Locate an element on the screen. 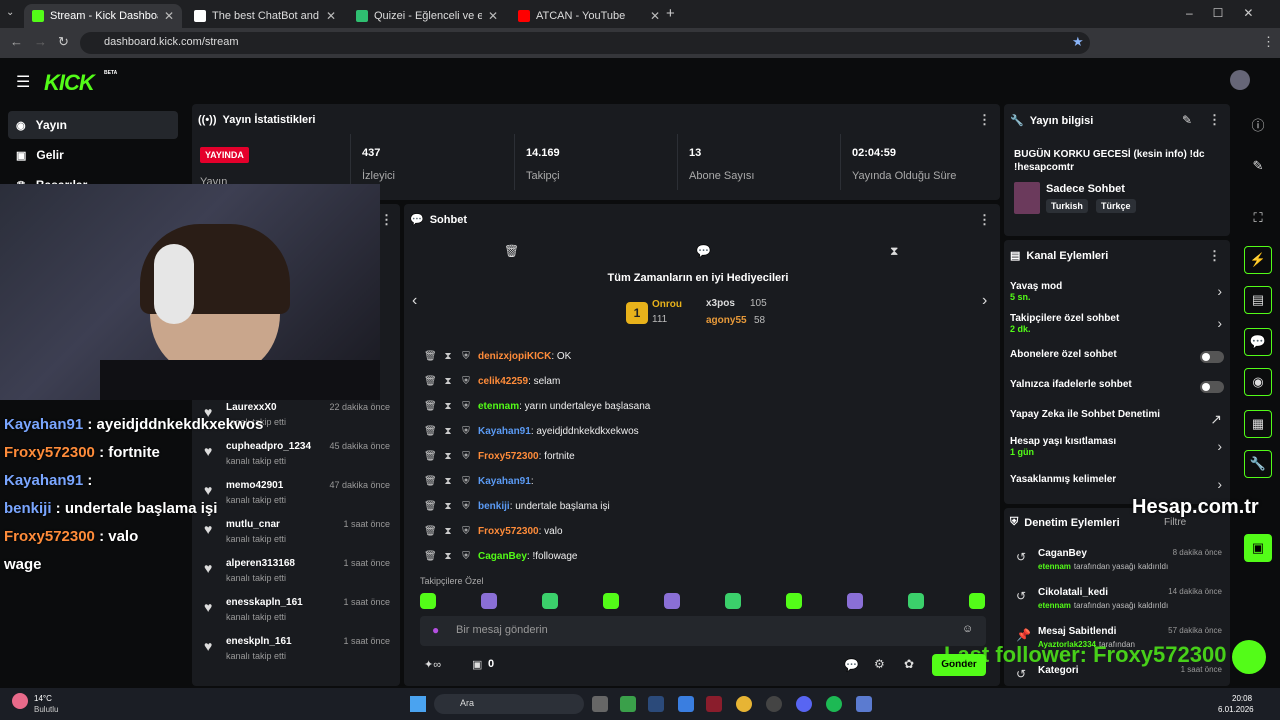  channel-actions-menu-icon: ⋮ is located at coordinates (1214, 256).